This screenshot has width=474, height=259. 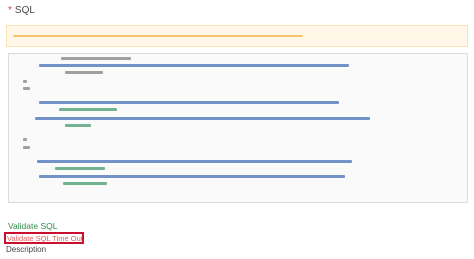 I want to click on sql-label-text: SQL, so click(x=24, y=10).